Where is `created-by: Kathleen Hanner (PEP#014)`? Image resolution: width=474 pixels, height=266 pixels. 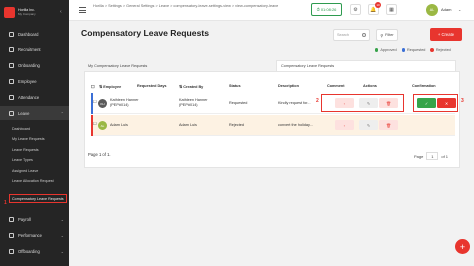
created-by: Kathleen Hanner (PEP#014) is located at coordinates (193, 102).